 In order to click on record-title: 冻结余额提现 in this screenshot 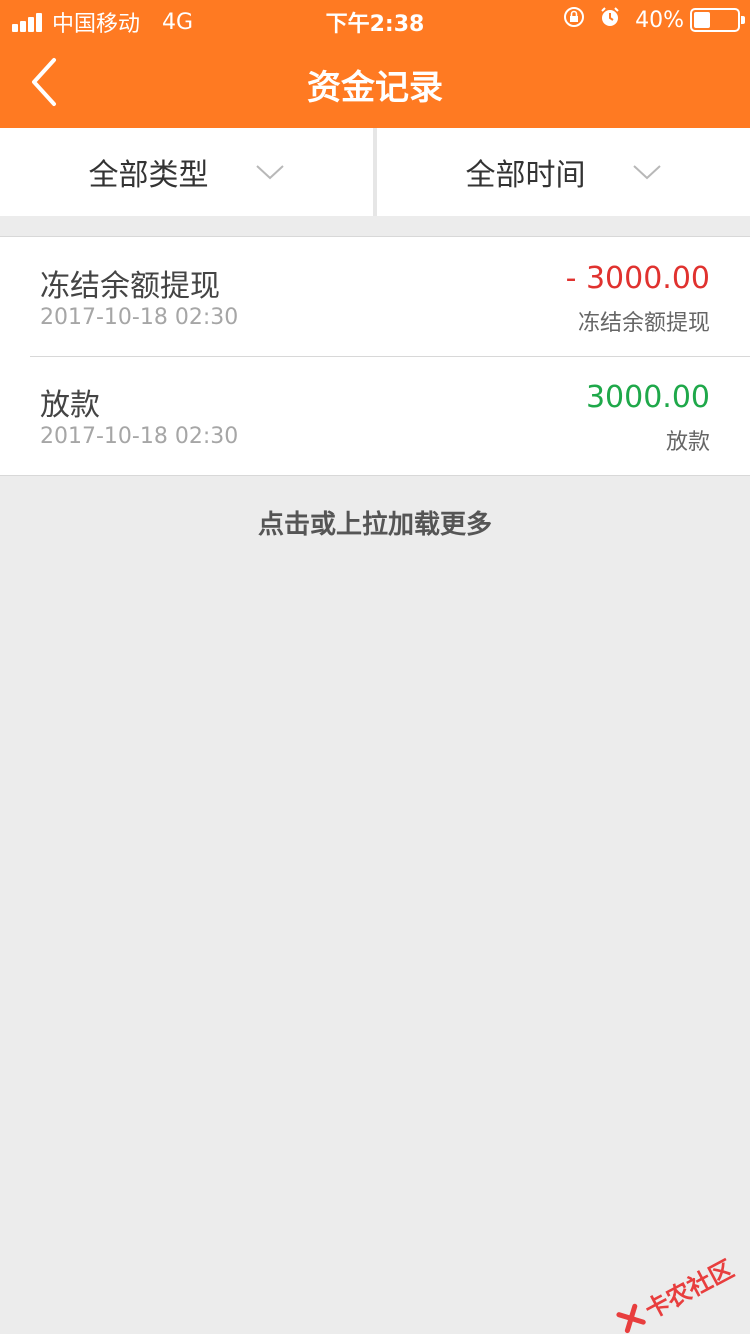, I will do `click(130, 286)`.